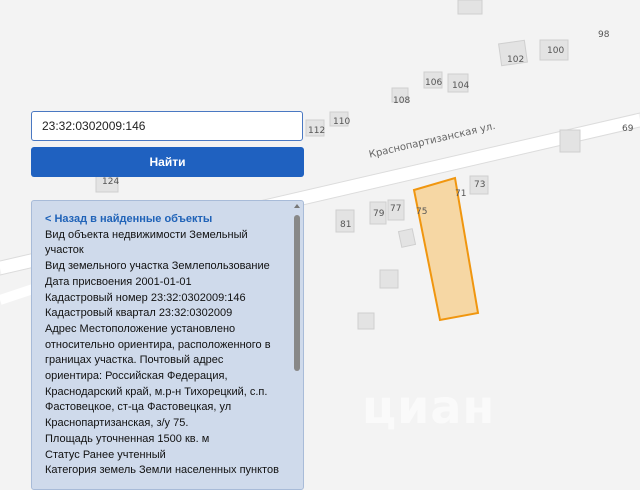  Describe the element at coordinates (158, 344) in the screenshot. I see `info-line: относительно ориентира, расположенного в` at that location.